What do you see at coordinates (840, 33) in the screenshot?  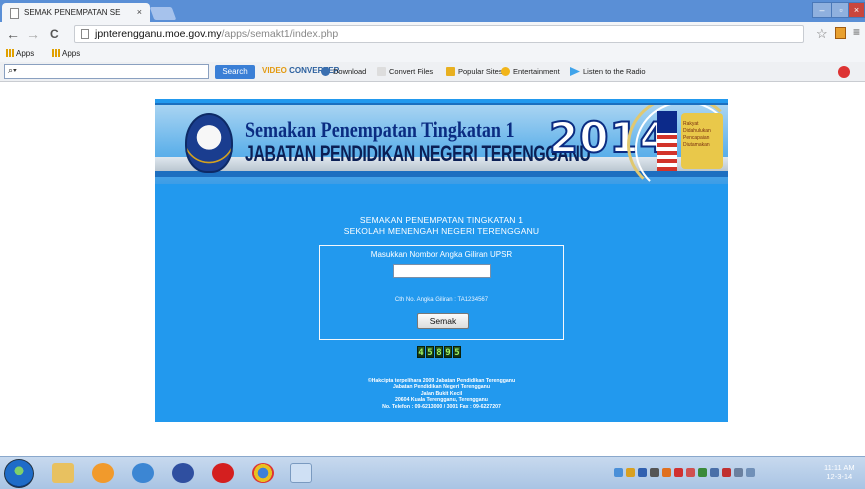 I see `extension-icon` at bounding box center [840, 33].